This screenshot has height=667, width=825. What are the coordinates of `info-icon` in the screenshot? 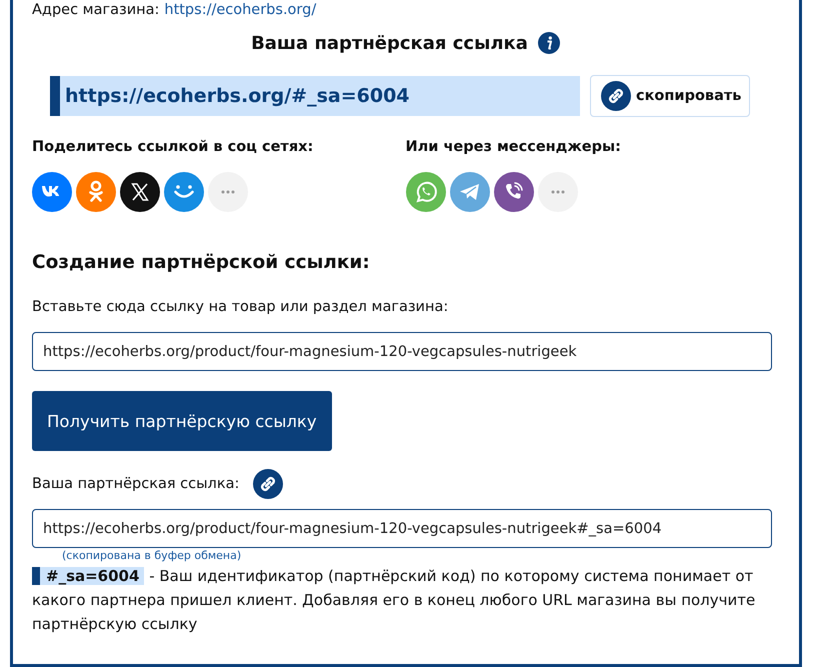 It's located at (549, 43).